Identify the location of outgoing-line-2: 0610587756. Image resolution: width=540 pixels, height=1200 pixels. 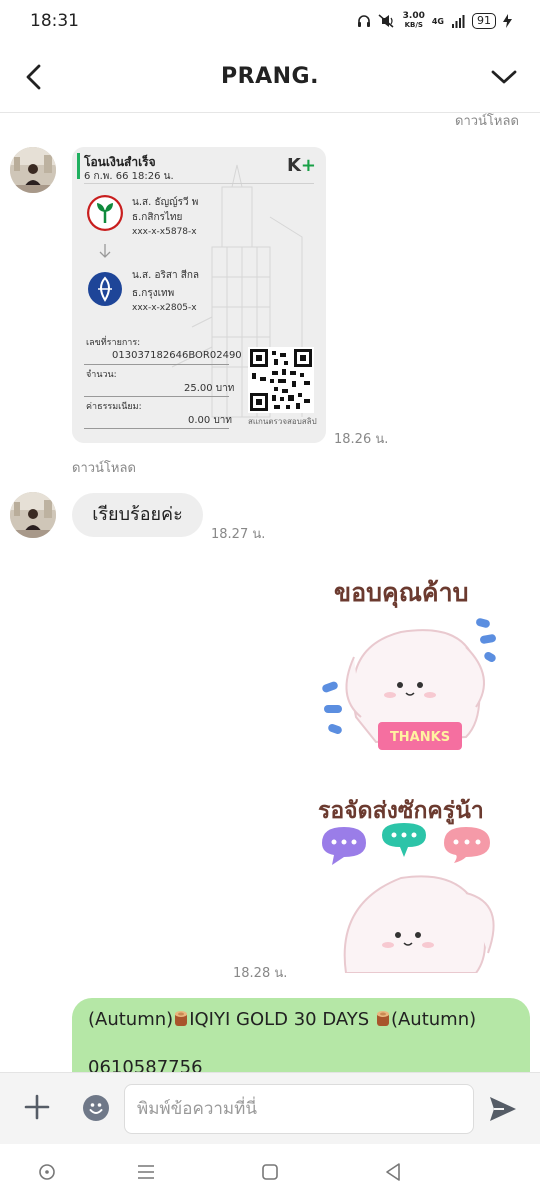
(145, 1064).